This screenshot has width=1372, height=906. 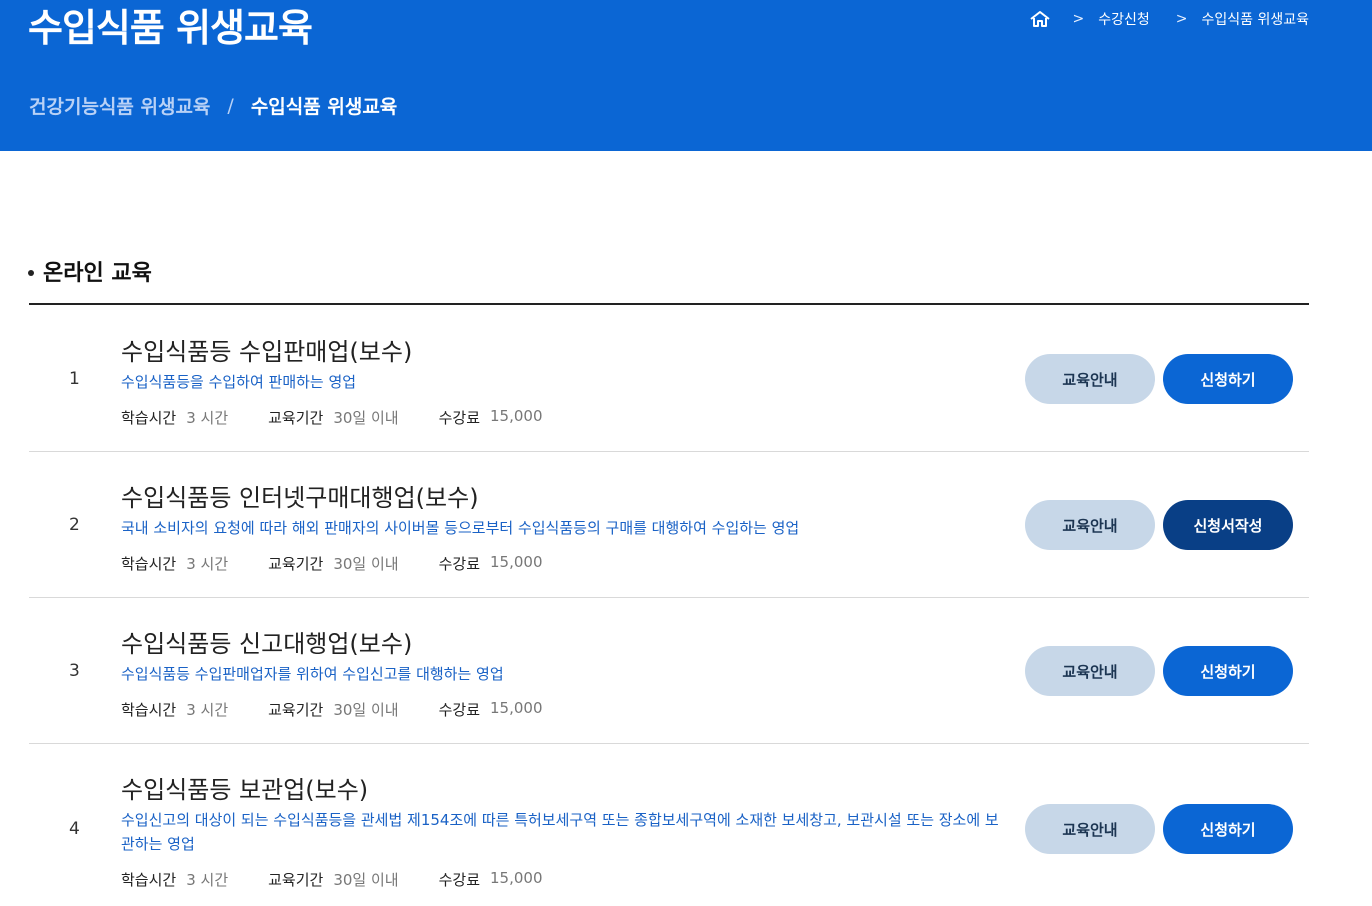 I want to click on course-name: 수입식품등 신고대행업(보수), so click(x=267, y=644).